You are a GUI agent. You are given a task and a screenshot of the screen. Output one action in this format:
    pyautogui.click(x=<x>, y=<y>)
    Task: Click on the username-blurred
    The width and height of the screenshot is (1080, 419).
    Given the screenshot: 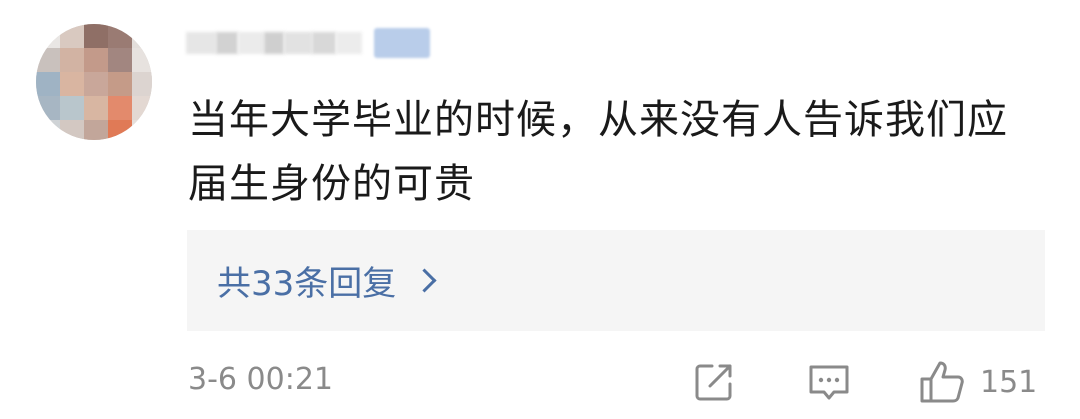 What is the action you would take?
    pyautogui.click(x=311, y=43)
    